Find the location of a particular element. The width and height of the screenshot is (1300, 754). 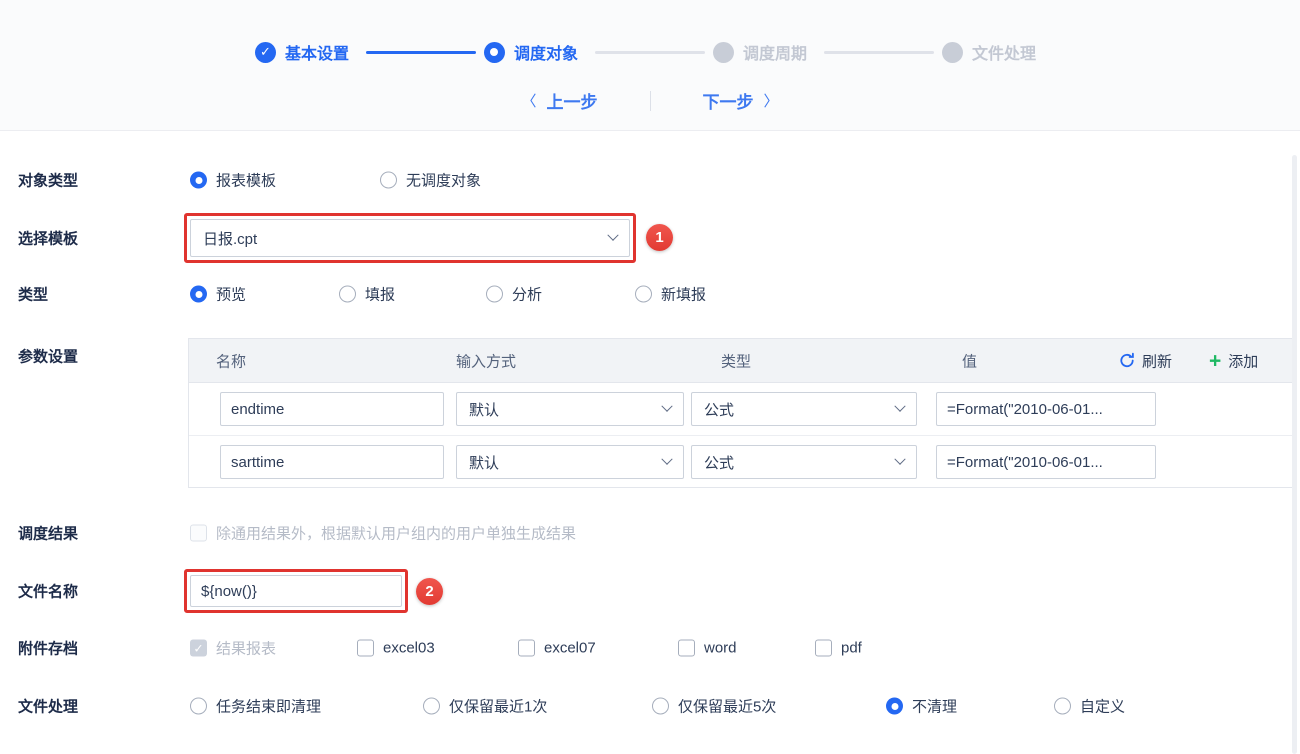

prev-step-button: 〈 上一步 is located at coordinates (559, 100).